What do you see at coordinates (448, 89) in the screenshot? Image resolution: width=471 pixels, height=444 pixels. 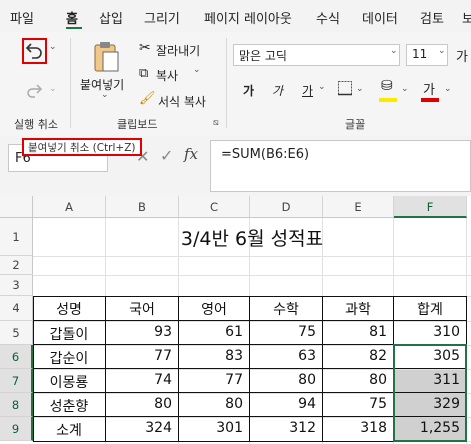 I see `font-color-dropdown-icon: ⌄` at bounding box center [448, 89].